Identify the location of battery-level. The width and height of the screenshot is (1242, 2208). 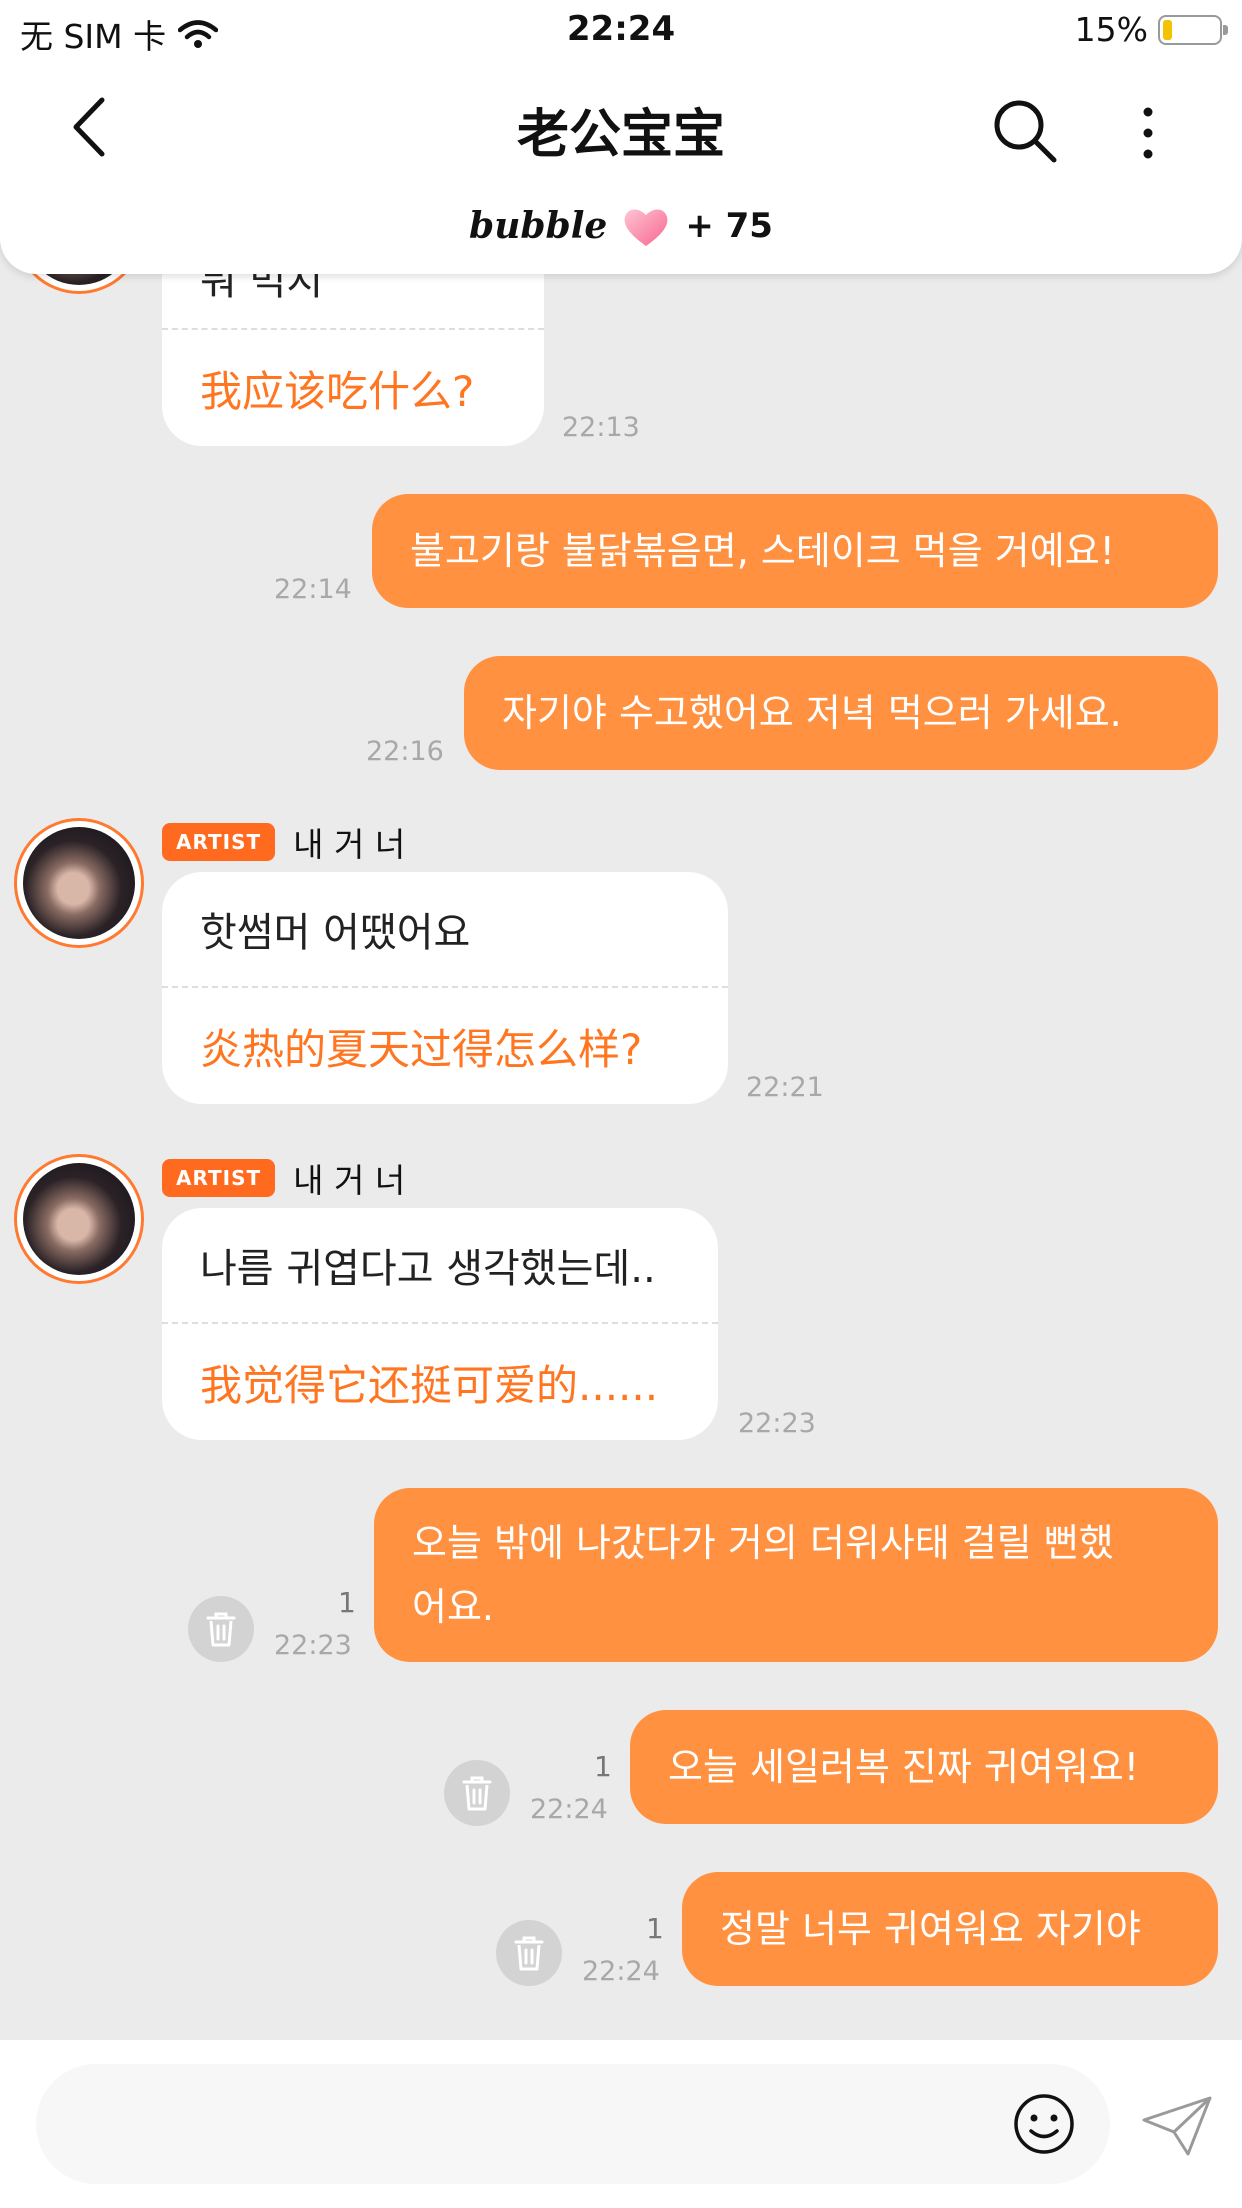
(1167, 29).